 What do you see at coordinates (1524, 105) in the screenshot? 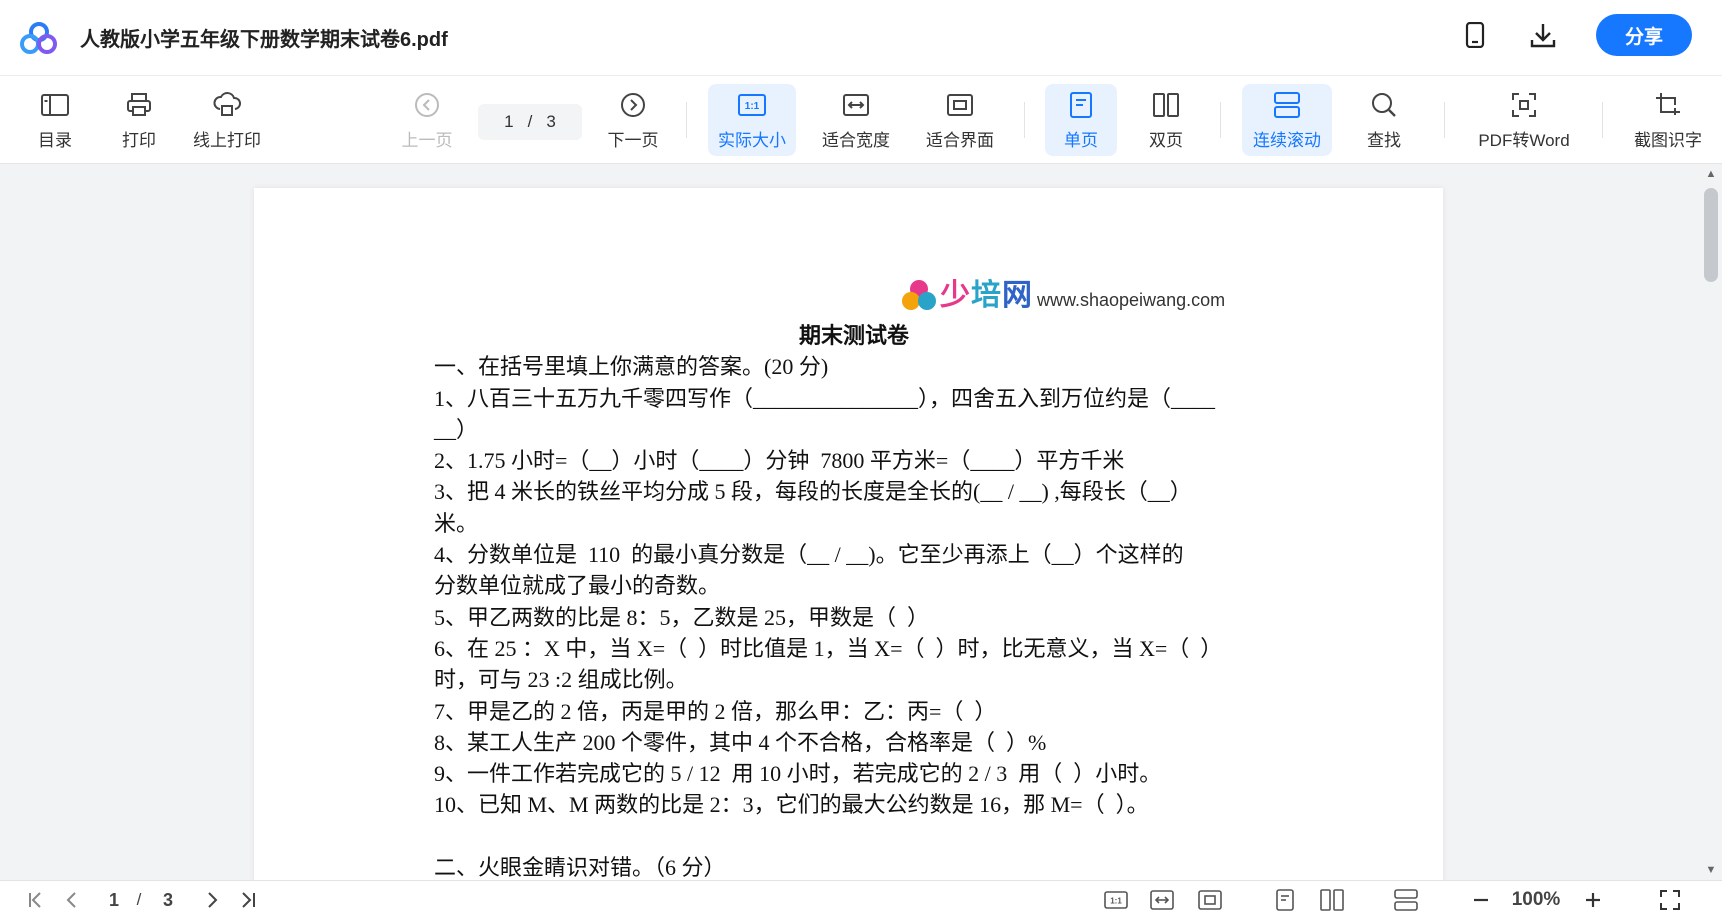
I see `convert-icon` at bounding box center [1524, 105].